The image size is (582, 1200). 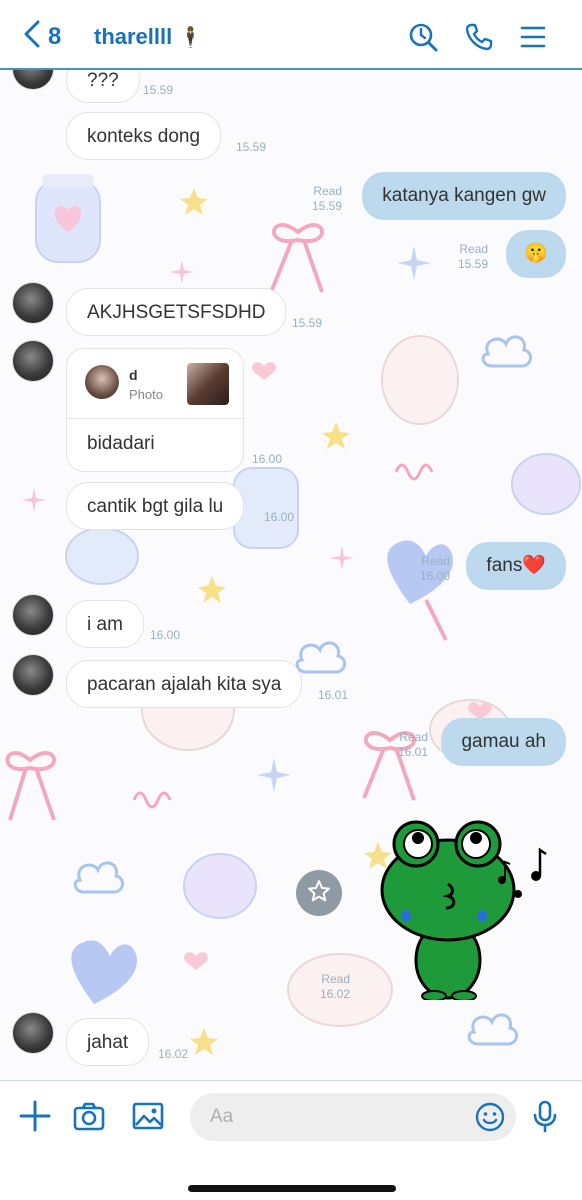 I want to click on message-bubble-out: fans❤️, so click(x=516, y=566).